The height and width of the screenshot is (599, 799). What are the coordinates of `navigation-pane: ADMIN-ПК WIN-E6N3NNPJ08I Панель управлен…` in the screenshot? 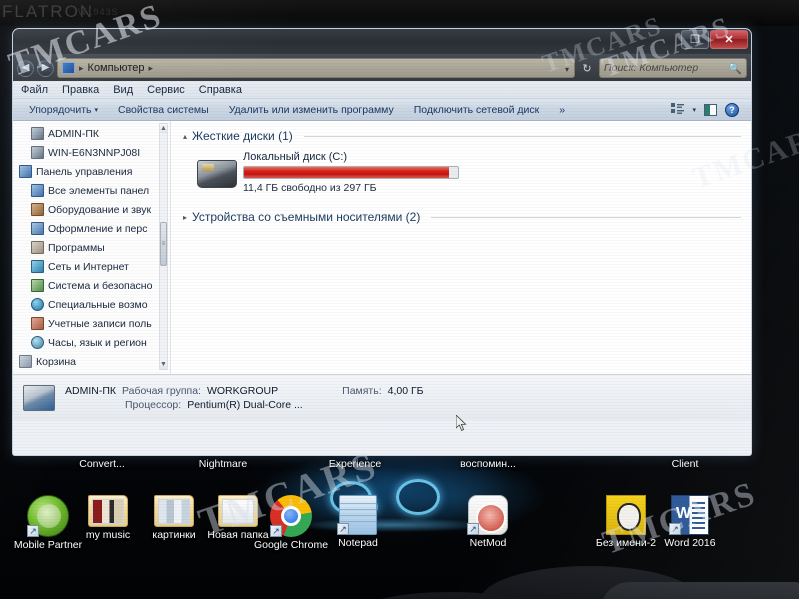 It's located at (92, 247).